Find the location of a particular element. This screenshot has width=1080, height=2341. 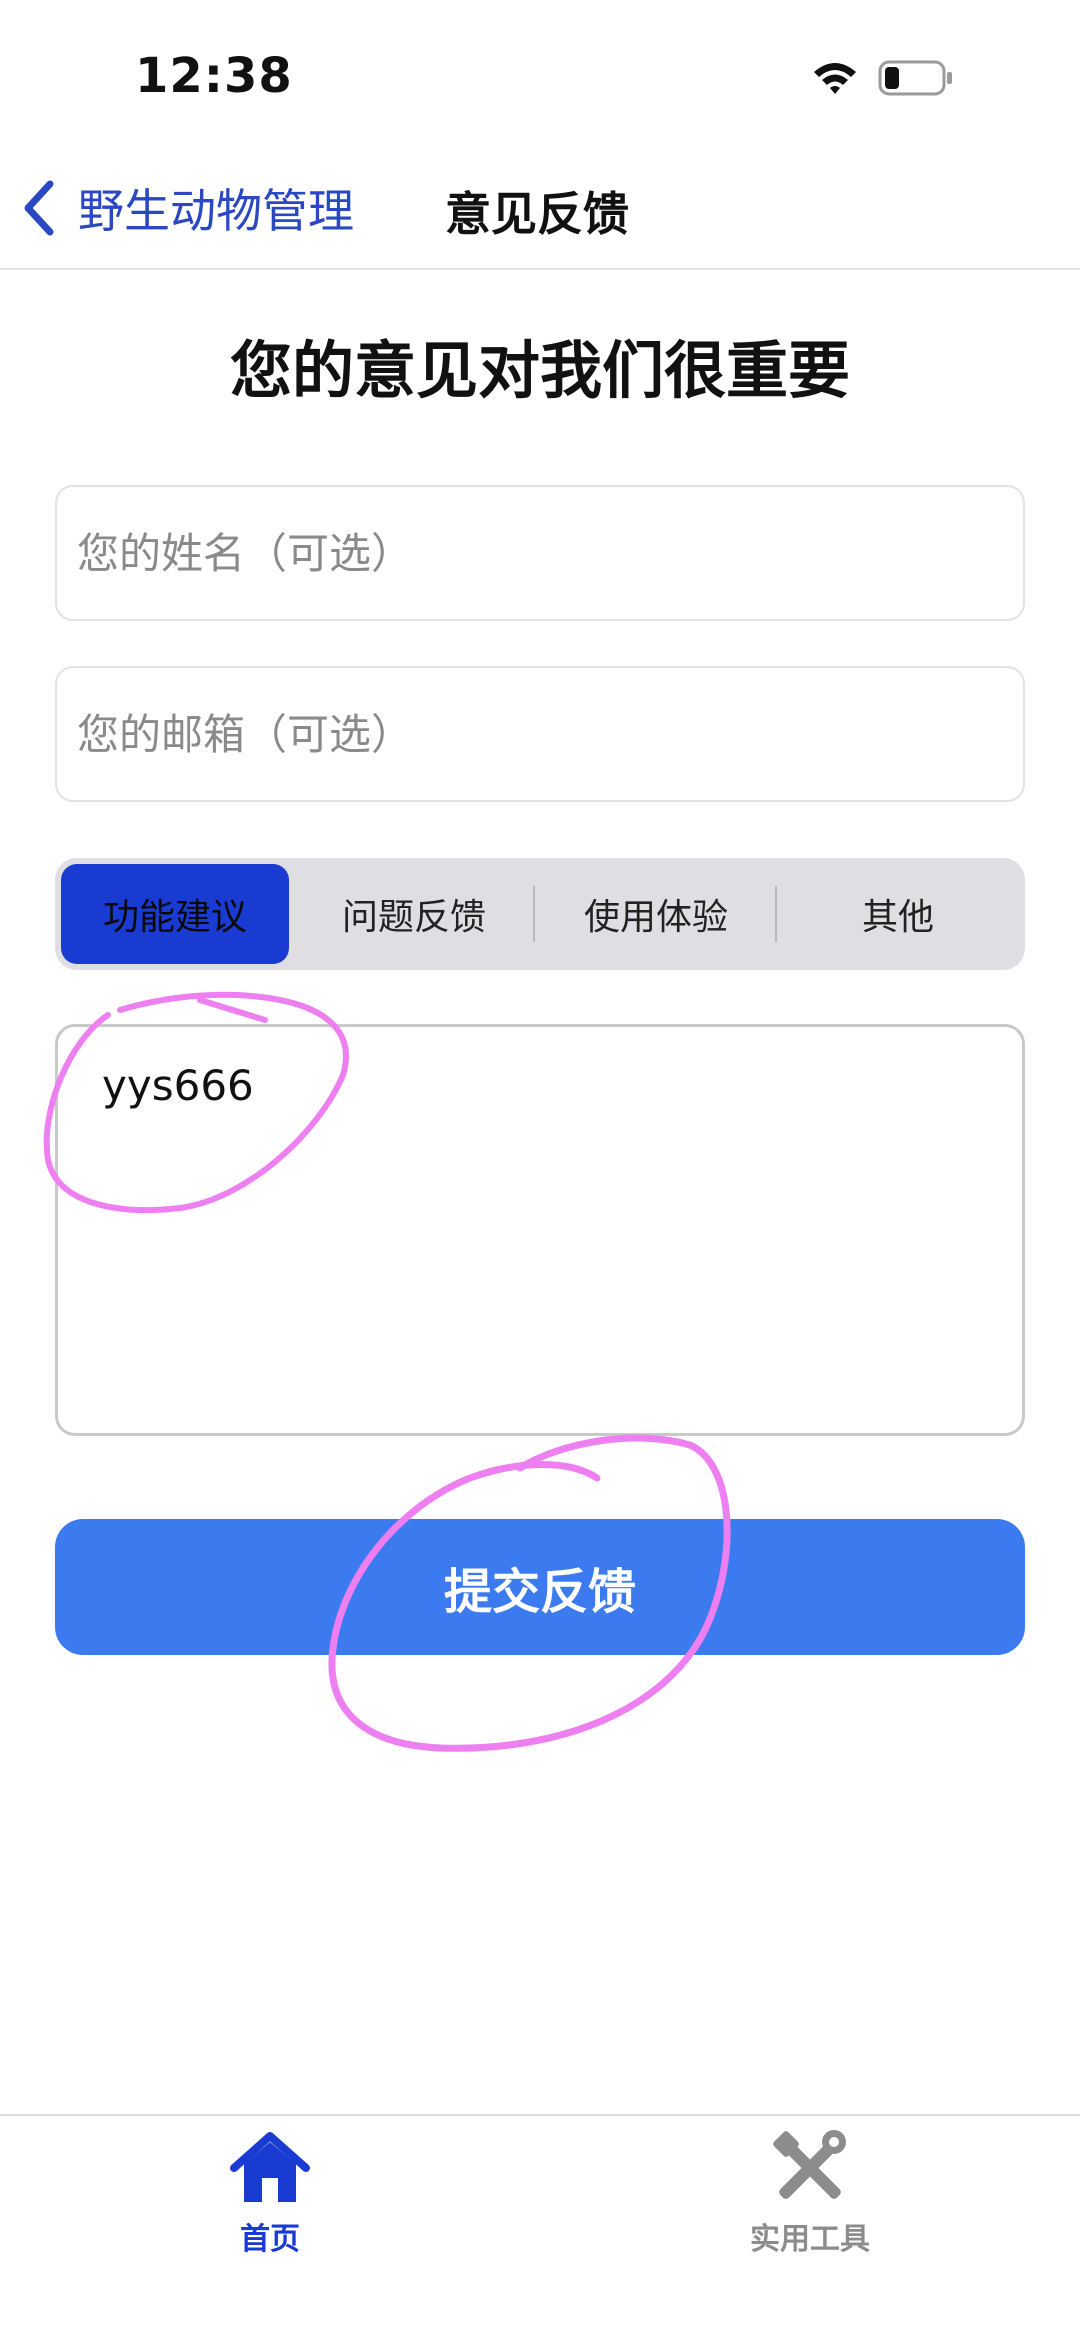

segment-label: 问题反馈 is located at coordinates (413, 917).